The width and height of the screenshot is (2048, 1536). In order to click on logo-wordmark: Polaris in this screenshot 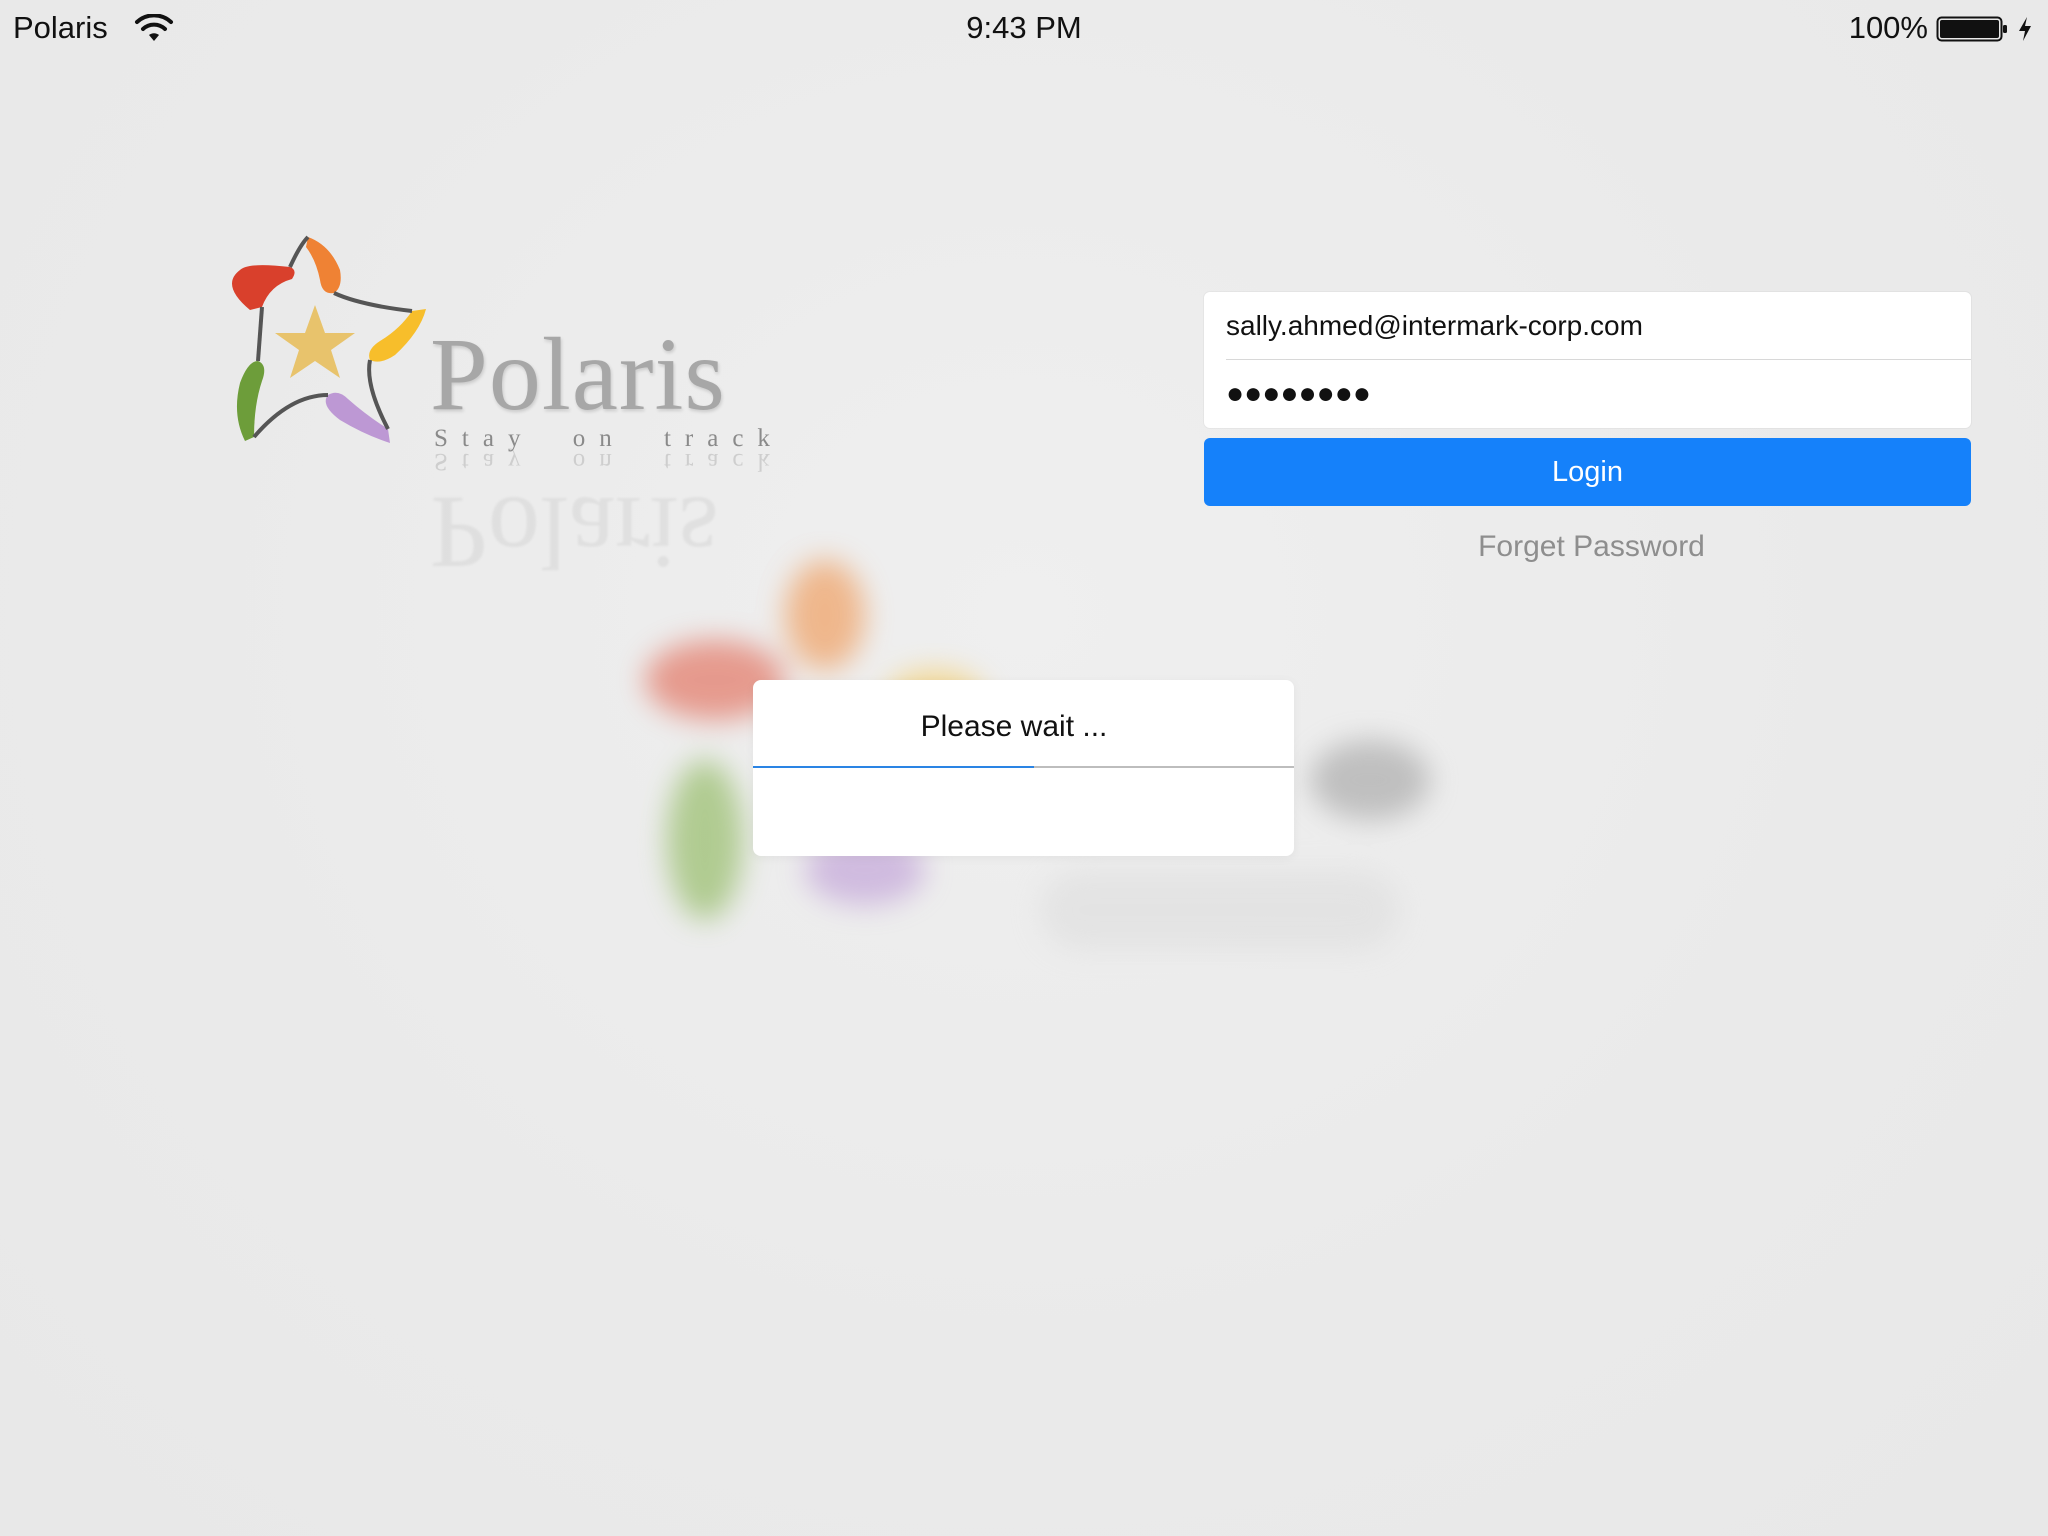, I will do `click(578, 374)`.